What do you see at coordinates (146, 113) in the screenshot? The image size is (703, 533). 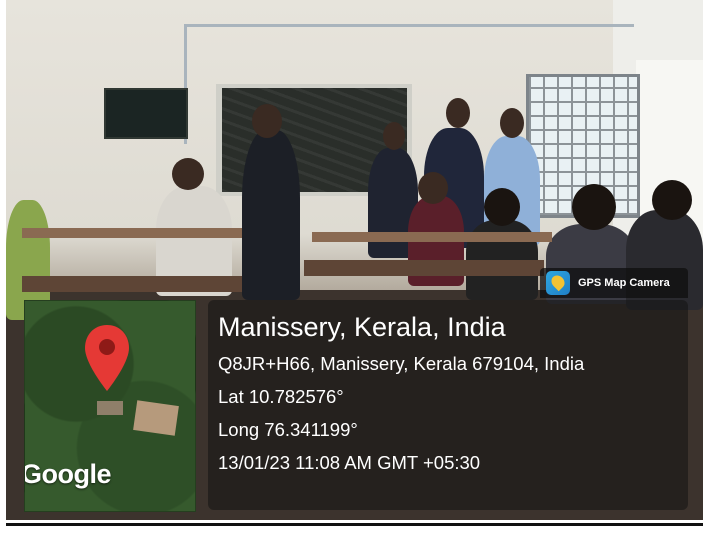 I see `wall-television` at bounding box center [146, 113].